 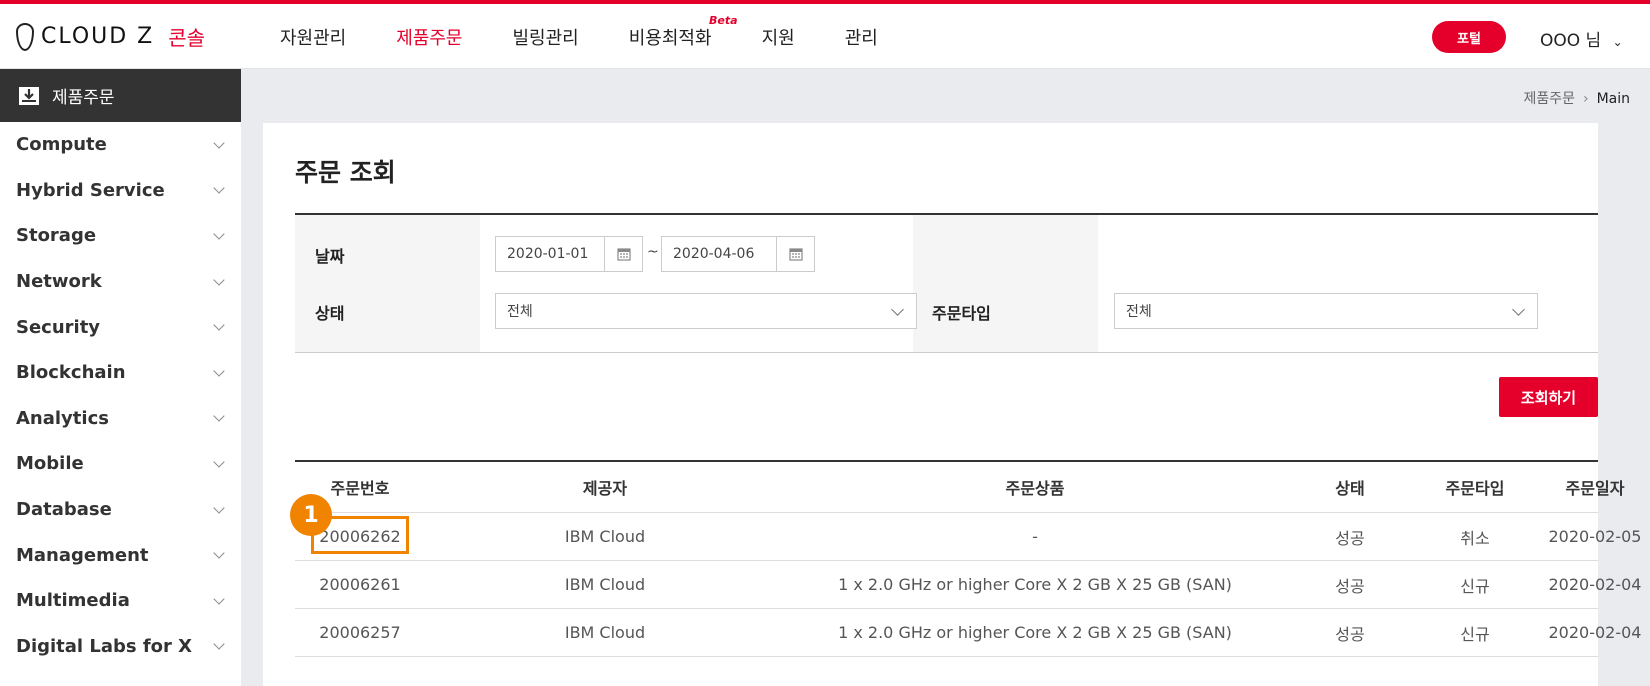 I want to click on column-header: 주문일자, so click(x=1595, y=488).